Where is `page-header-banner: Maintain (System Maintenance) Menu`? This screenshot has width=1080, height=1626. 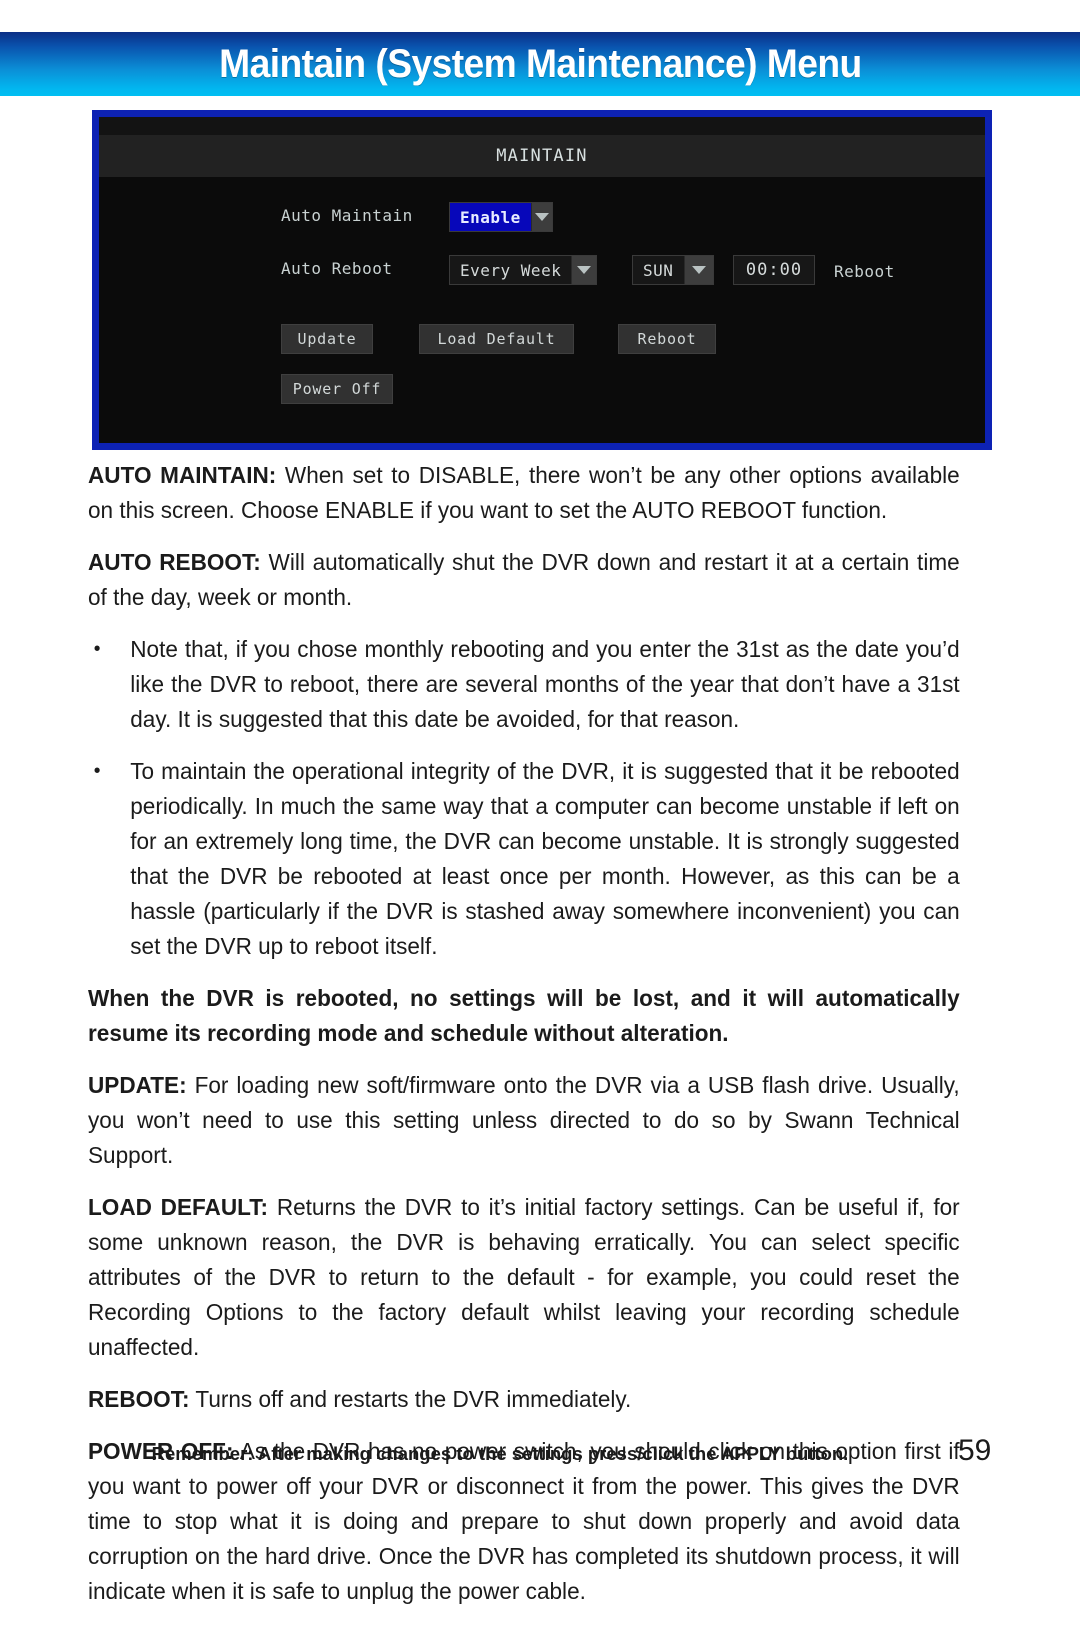
page-header-banner: Maintain (System Maintenance) Menu is located at coordinates (540, 64).